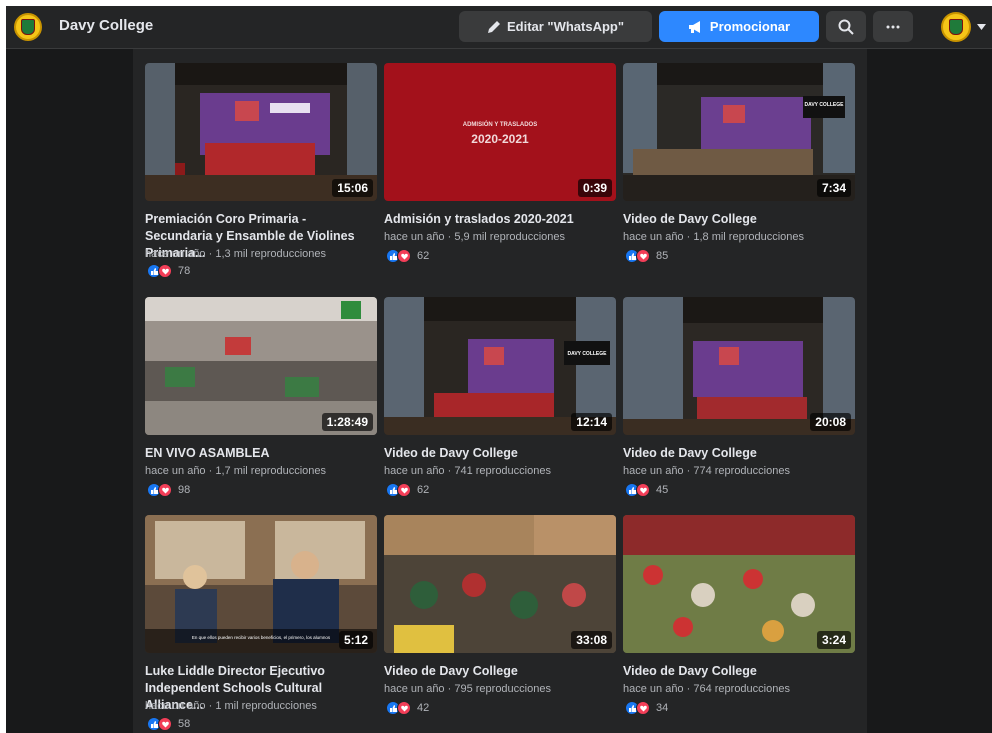  I want to click on video-views: 1,7 mil reproducciones, so click(271, 471).